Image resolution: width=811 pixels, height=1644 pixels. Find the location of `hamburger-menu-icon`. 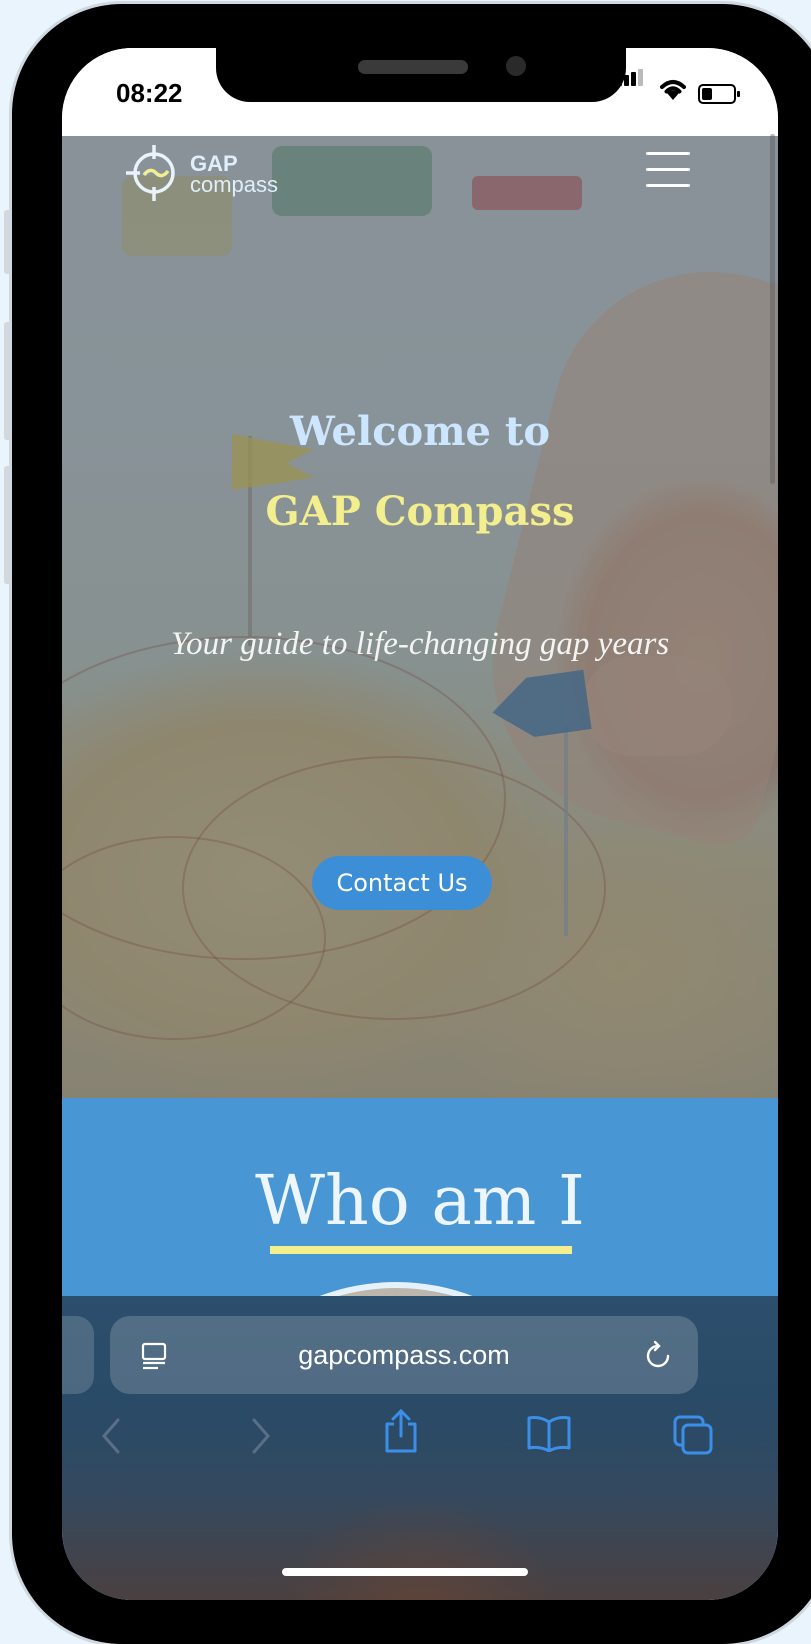

hamburger-menu-icon is located at coordinates (669, 170).